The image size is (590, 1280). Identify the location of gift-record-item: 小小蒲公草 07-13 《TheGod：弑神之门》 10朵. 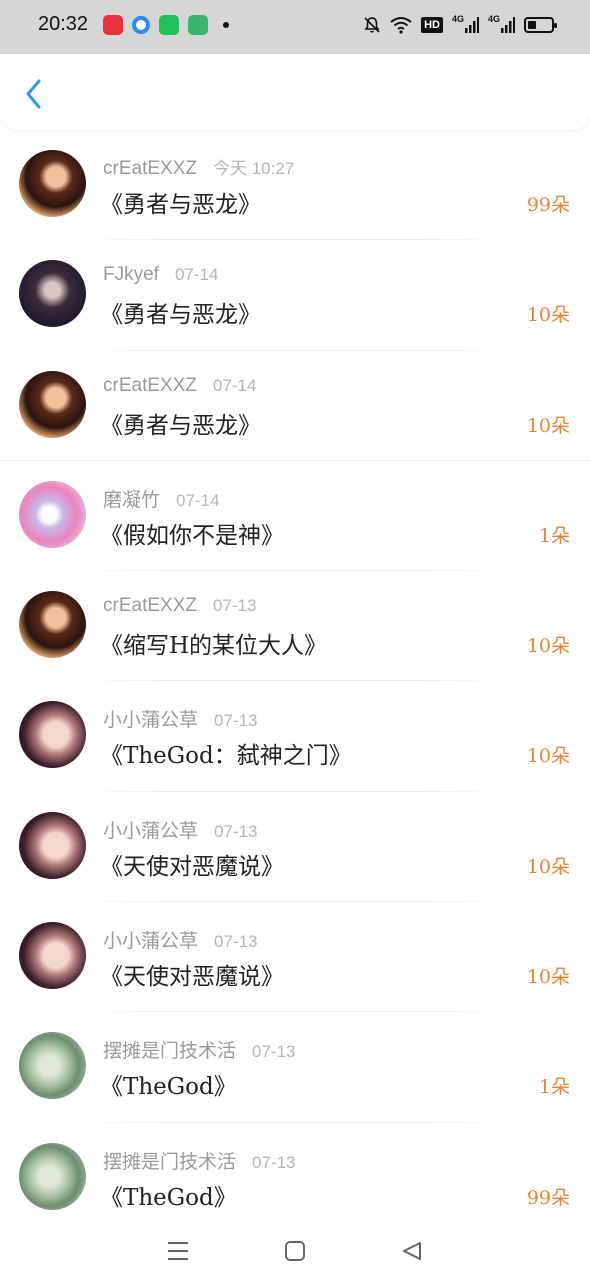
(295, 736).